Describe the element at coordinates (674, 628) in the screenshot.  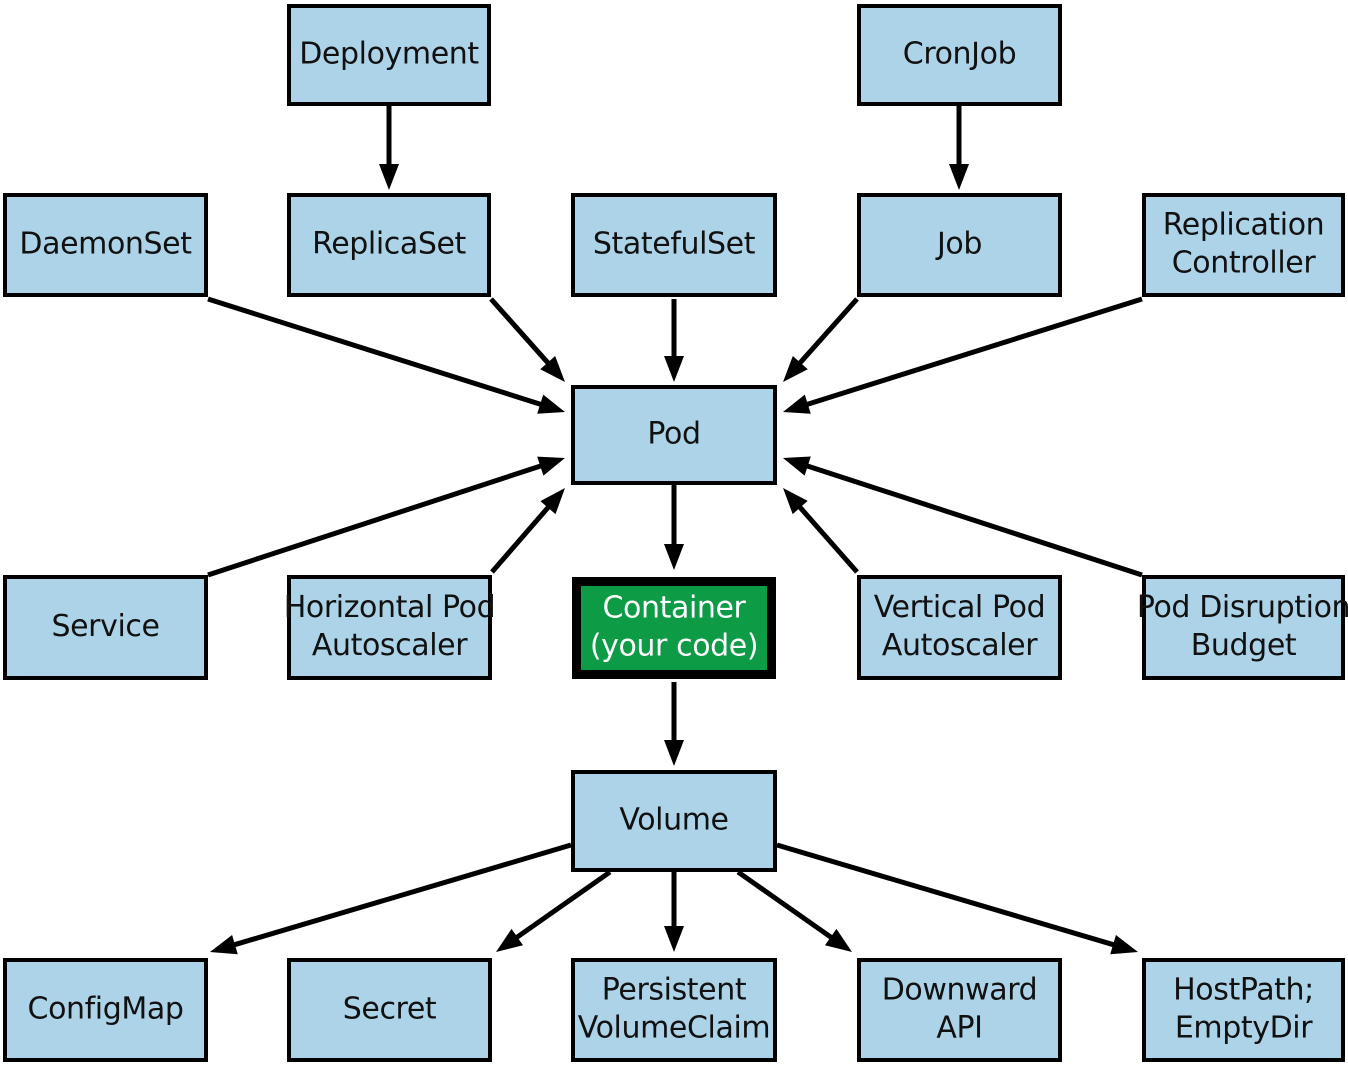
I see `node-container: Container(your code)` at that location.